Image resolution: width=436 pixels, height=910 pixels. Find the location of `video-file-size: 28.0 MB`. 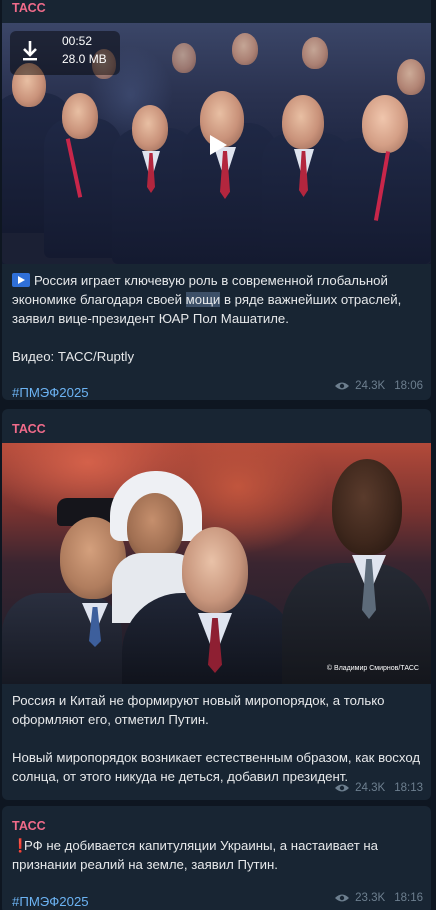

video-file-size: 28.0 MB is located at coordinates (84, 59).